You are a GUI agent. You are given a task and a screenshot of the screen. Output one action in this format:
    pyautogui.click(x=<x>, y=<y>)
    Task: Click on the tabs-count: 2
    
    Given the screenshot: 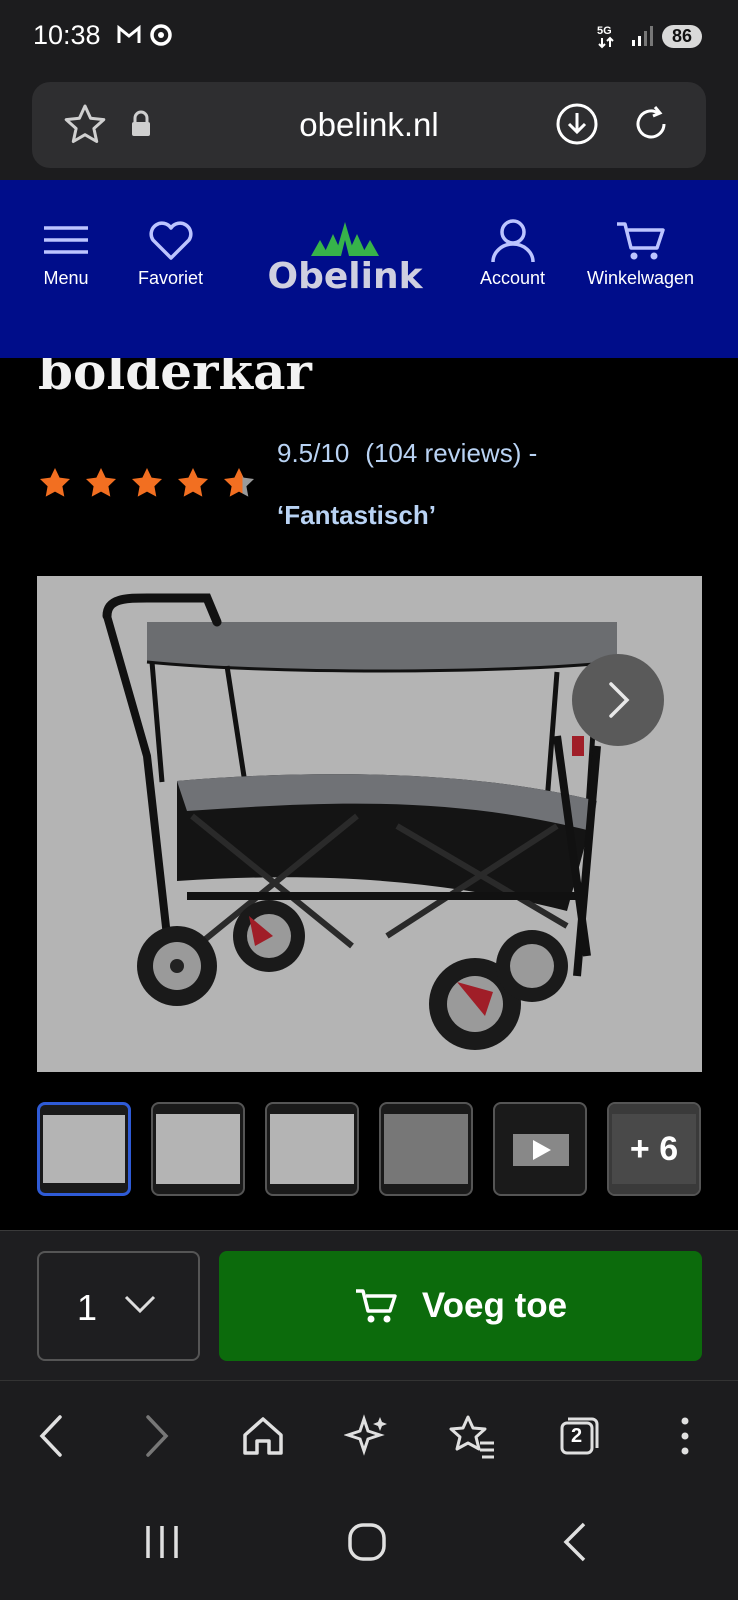 What is the action you would take?
    pyautogui.click(x=577, y=1436)
    